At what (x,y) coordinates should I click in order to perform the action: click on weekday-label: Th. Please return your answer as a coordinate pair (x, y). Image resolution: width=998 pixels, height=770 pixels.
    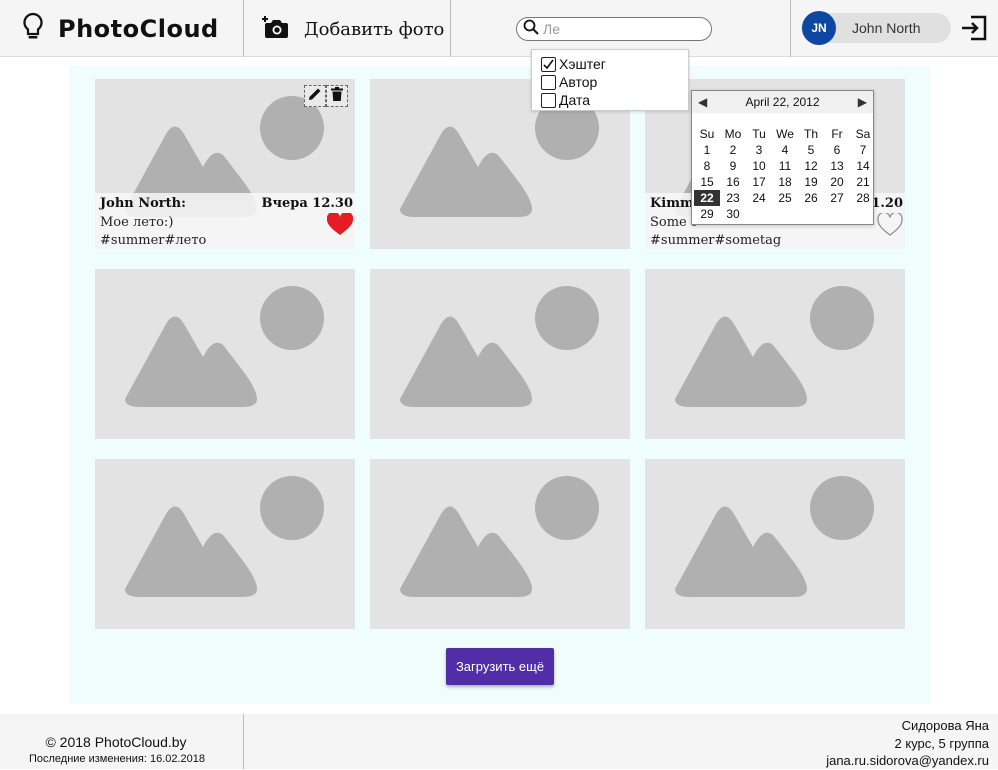
    Looking at the image, I should click on (810, 134).